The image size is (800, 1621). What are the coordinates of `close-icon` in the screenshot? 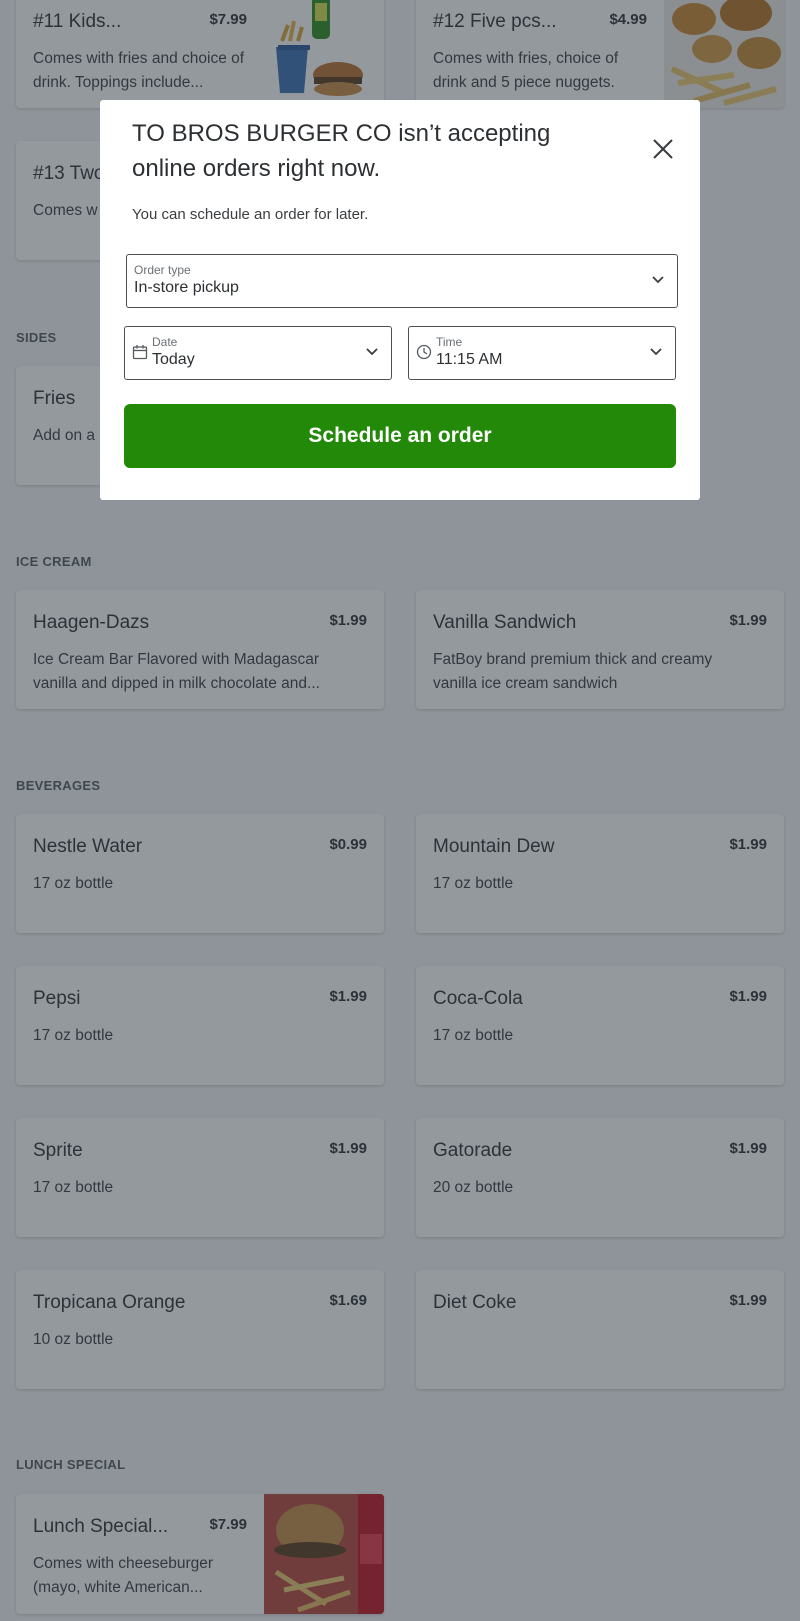 It's located at (663, 149).